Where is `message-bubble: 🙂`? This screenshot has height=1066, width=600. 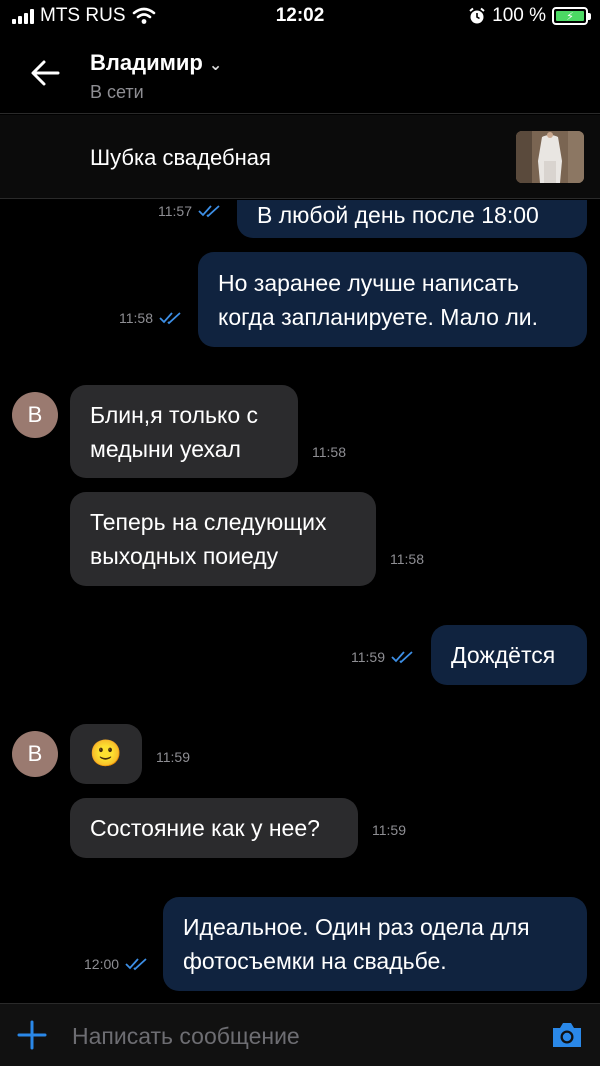 message-bubble: 🙂 is located at coordinates (106, 754).